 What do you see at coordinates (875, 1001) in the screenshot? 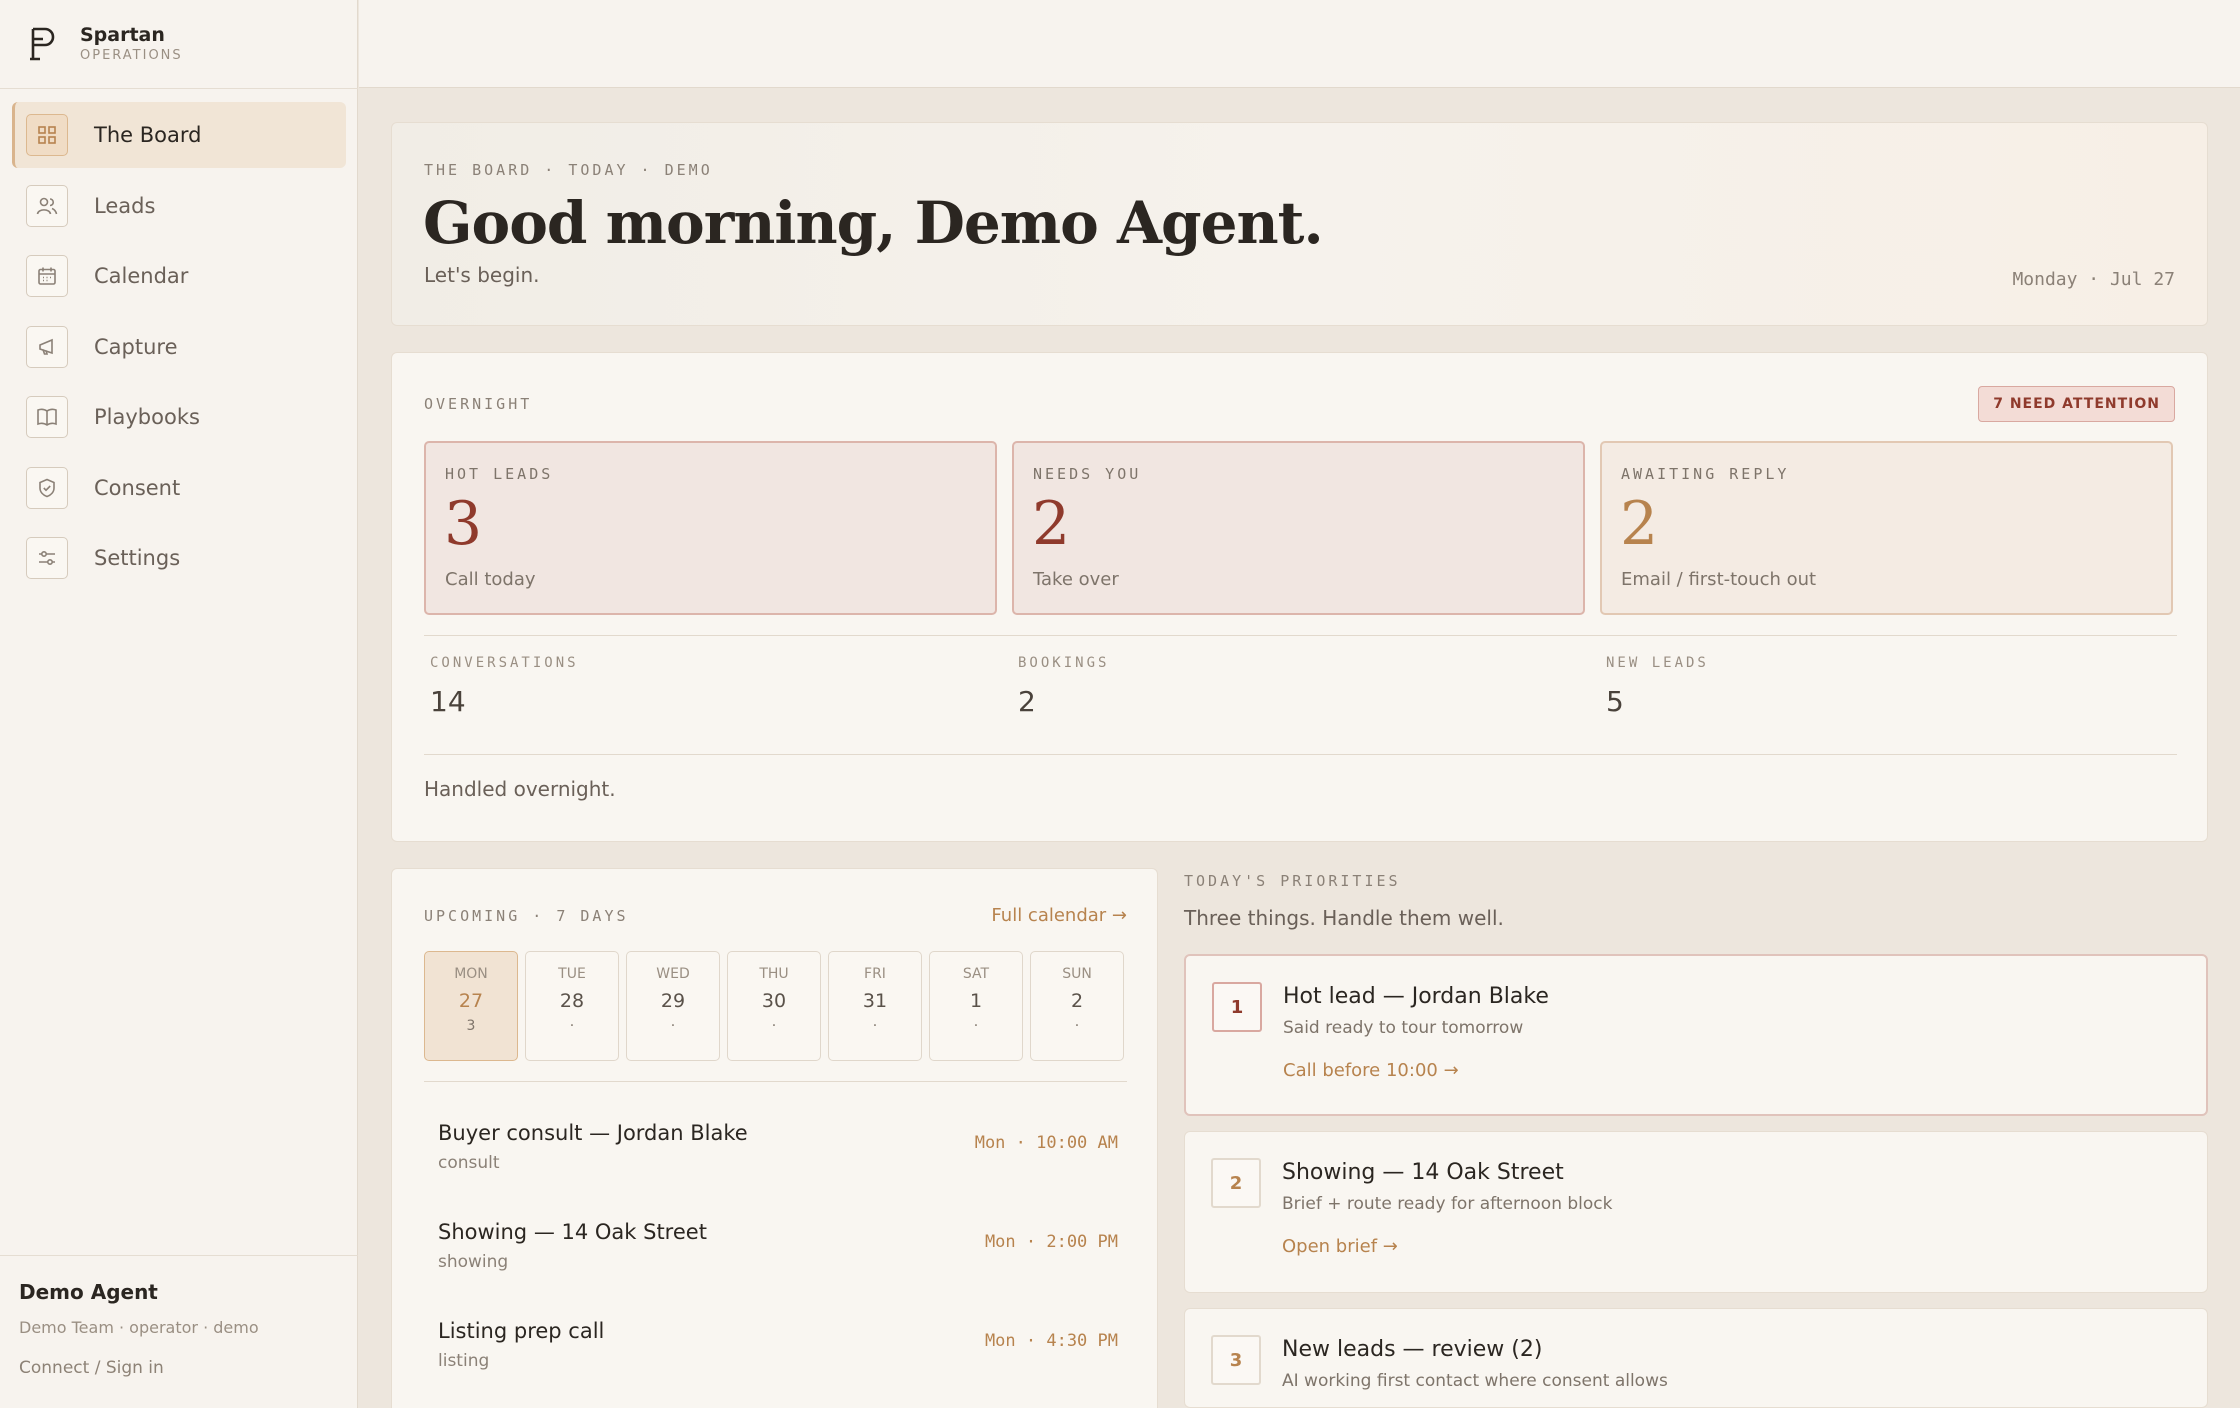
I see `day-number: 31` at bounding box center [875, 1001].